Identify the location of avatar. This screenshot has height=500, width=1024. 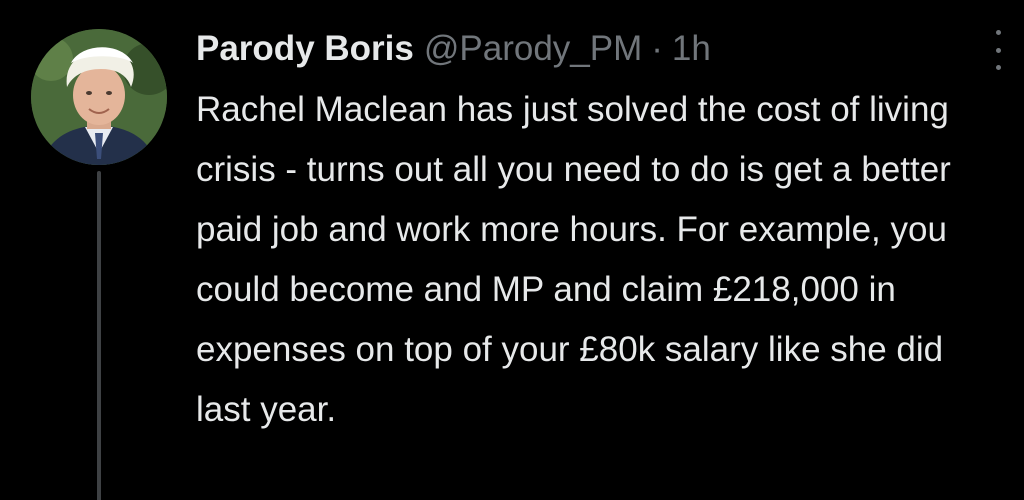
(99, 97).